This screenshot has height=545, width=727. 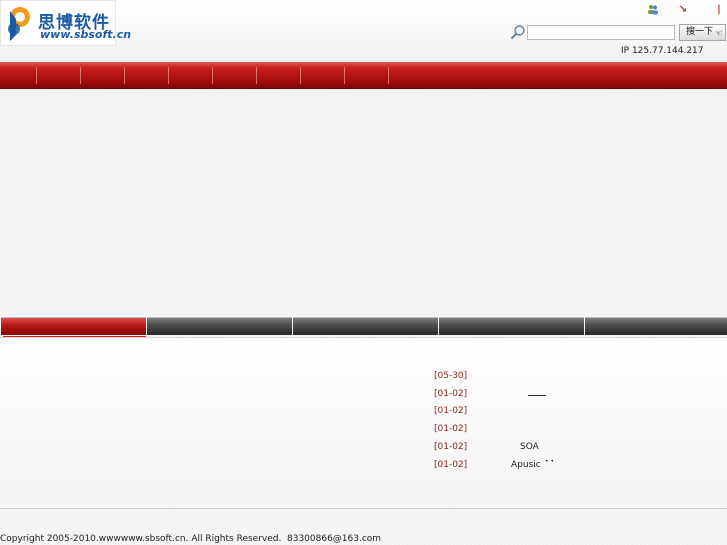 I want to click on search-icon, so click(x=518, y=32).